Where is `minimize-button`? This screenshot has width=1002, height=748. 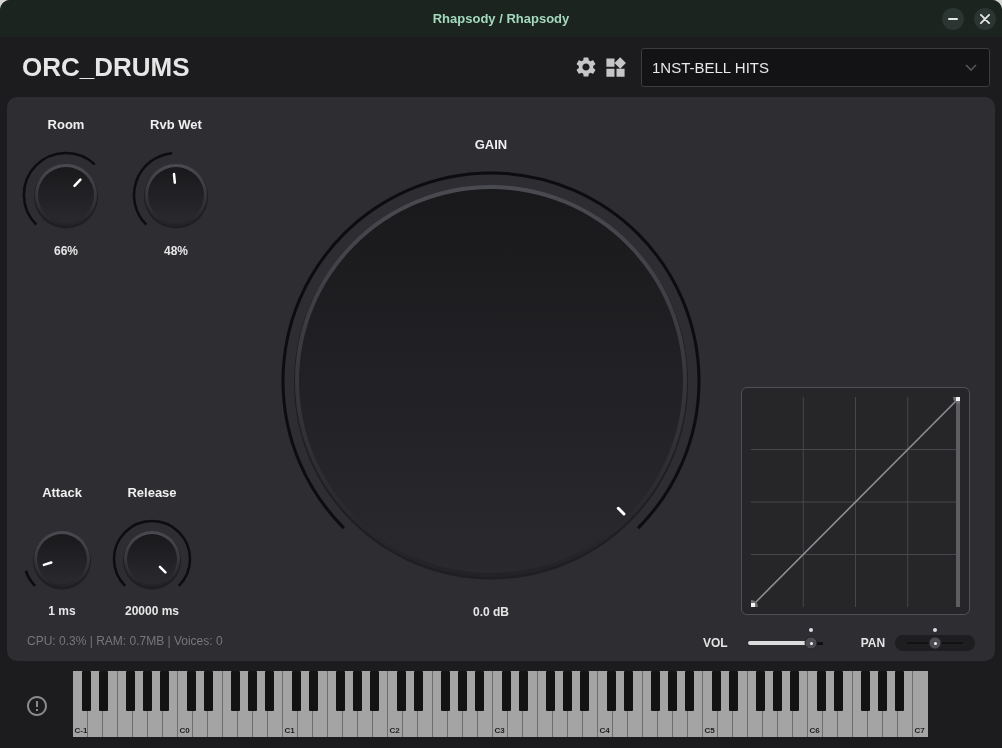
minimize-button is located at coordinates (953, 18).